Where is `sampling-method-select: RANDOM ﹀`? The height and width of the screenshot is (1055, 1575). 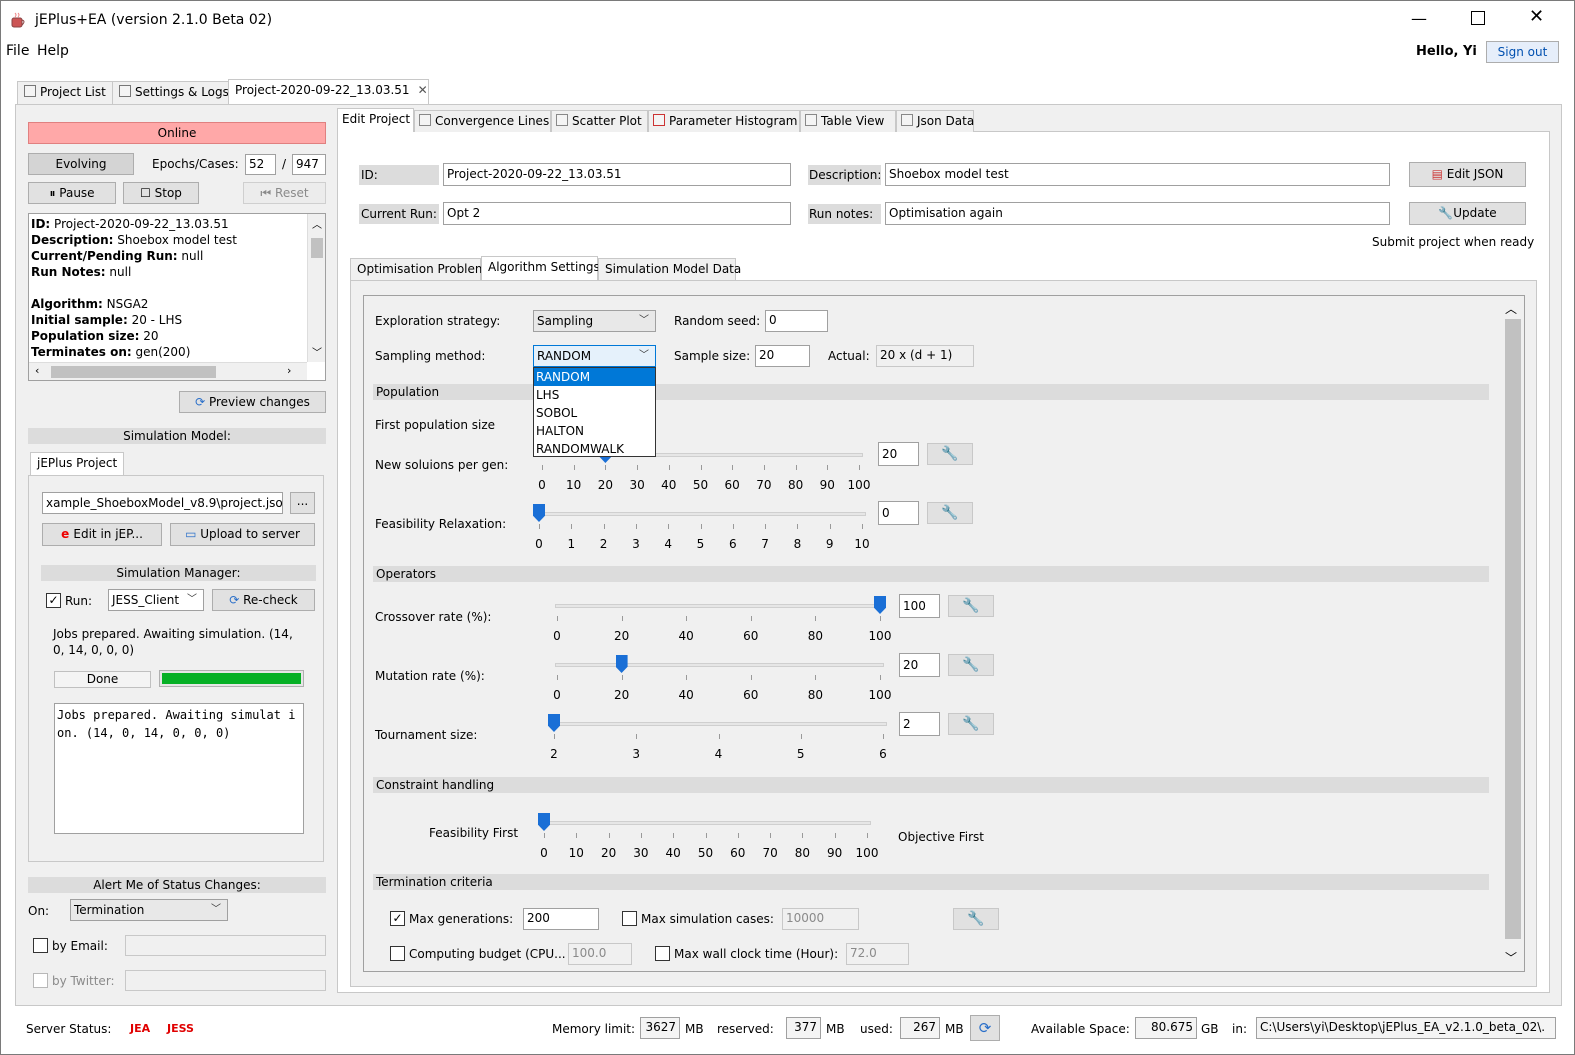
sampling-method-select: RANDOM ﹀ is located at coordinates (594, 356).